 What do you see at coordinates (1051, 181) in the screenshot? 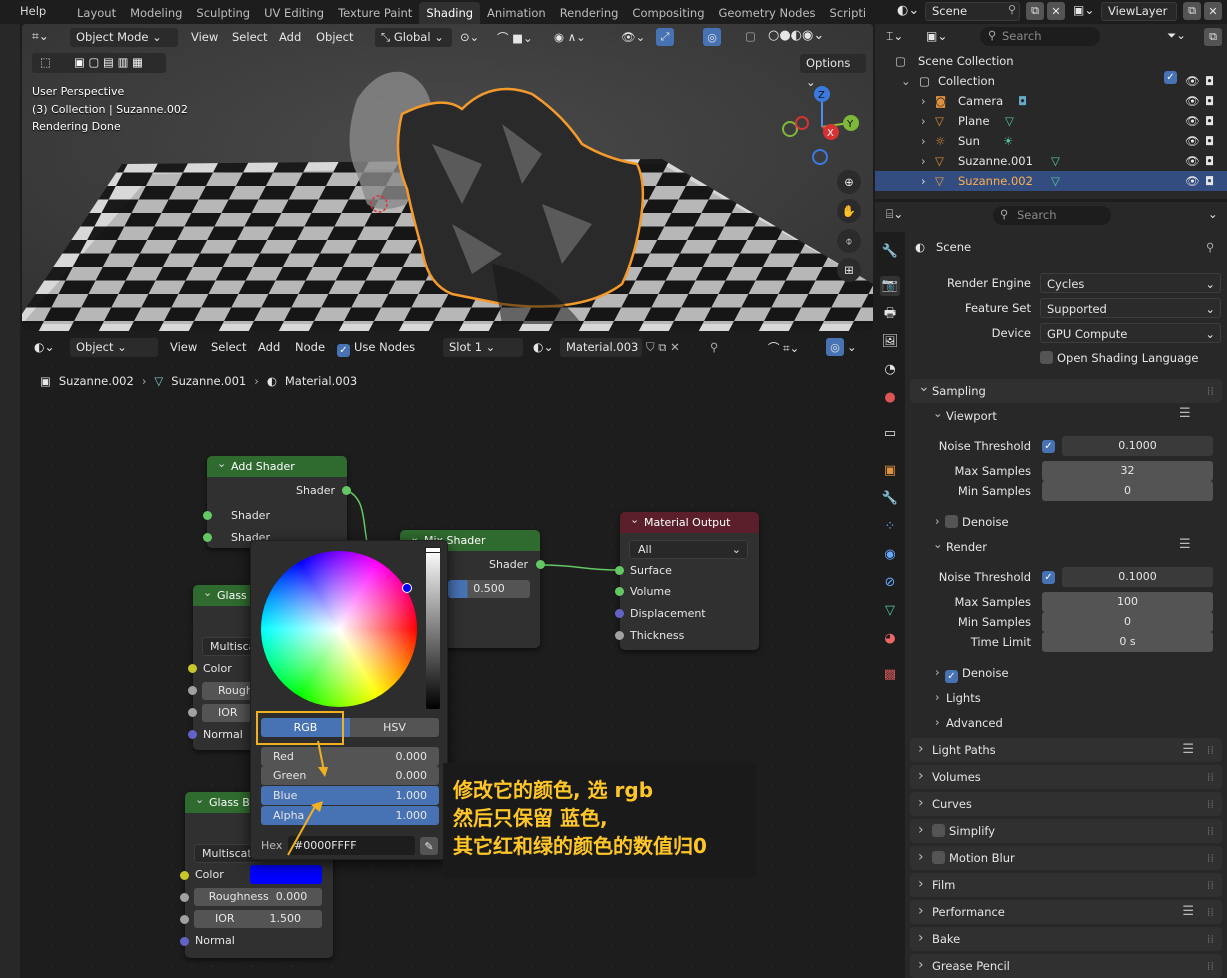
I see `outliner-item-suzanne-002: › ▽ Suzanne.002 ▽ 👁 ◘` at bounding box center [1051, 181].